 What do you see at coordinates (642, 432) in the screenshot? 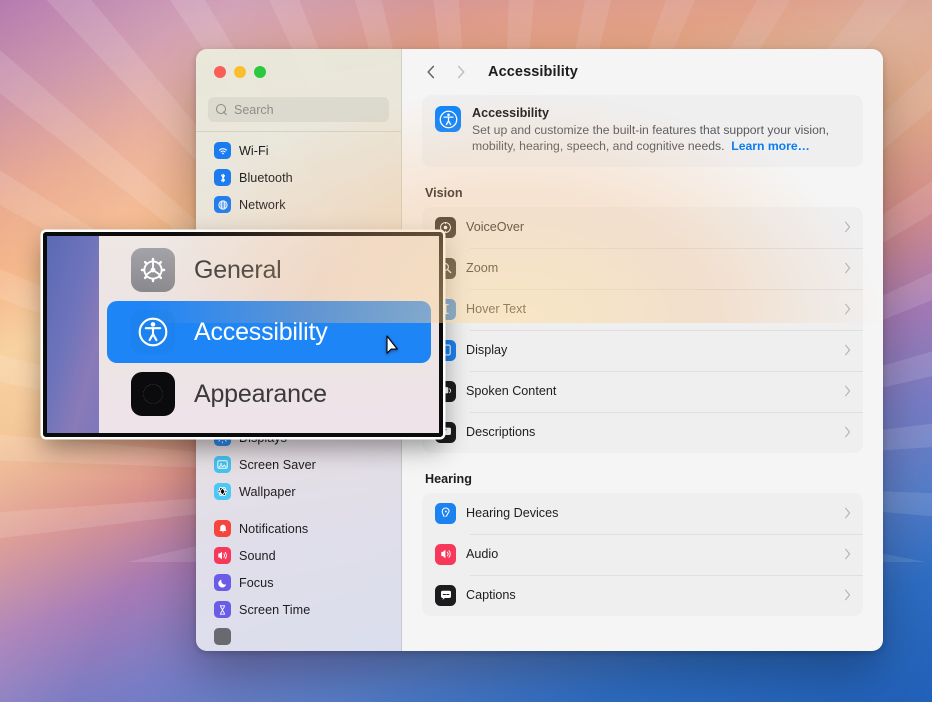
I see `row-descriptions: ” Descriptions` at bounding box center [642, 432].